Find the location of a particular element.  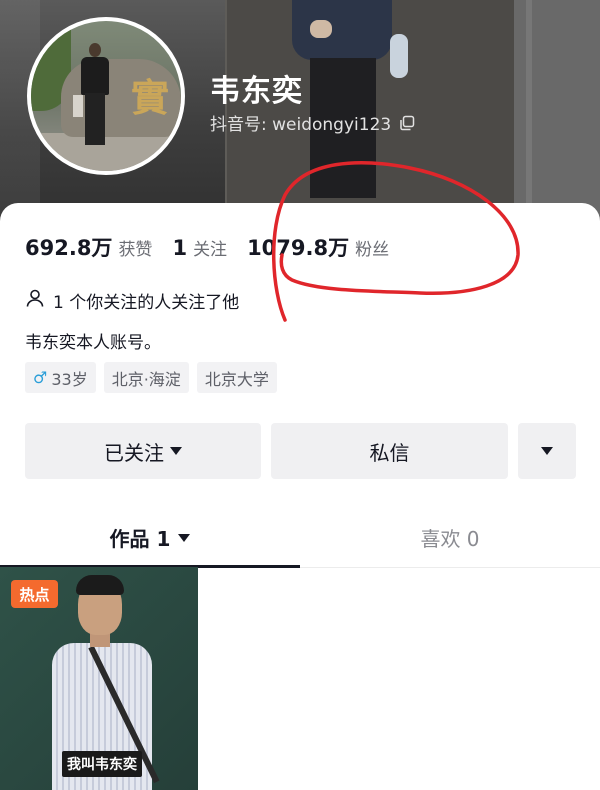

video-thumbnail: 热点 我叫韦东奕 is located at coordinates (99, 678).